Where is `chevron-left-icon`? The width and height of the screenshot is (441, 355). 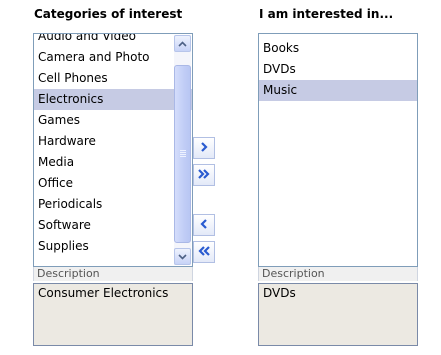 chevron-left-icon is located at coordinates (204, 225).